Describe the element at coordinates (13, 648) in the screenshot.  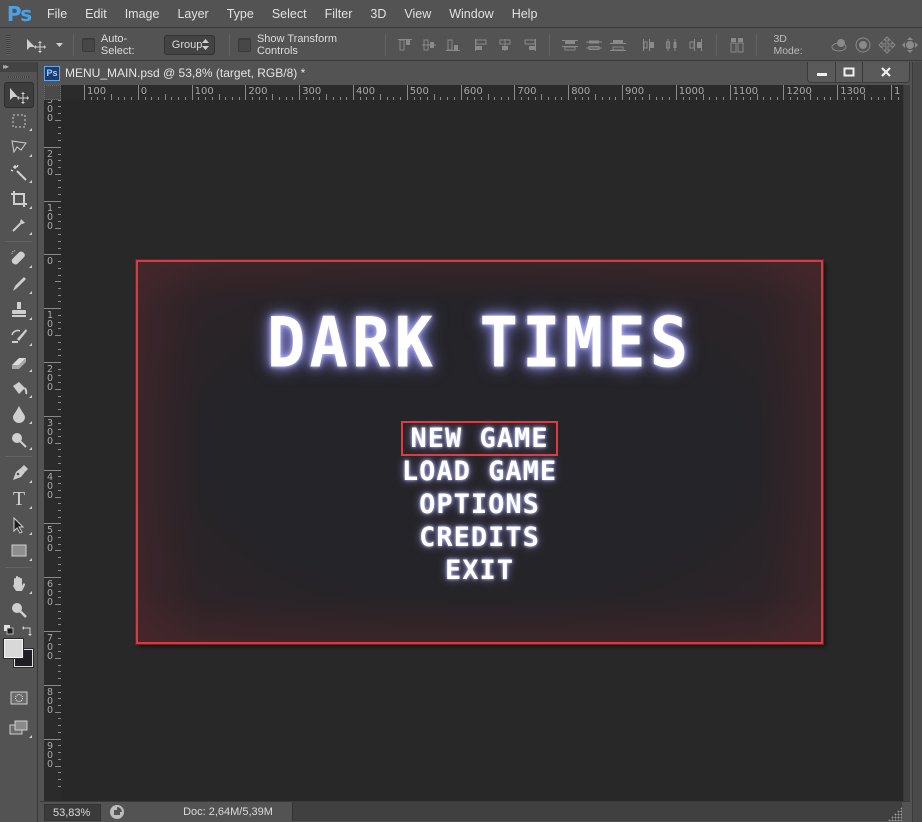
I see `foreground-color-swatch` at that location.